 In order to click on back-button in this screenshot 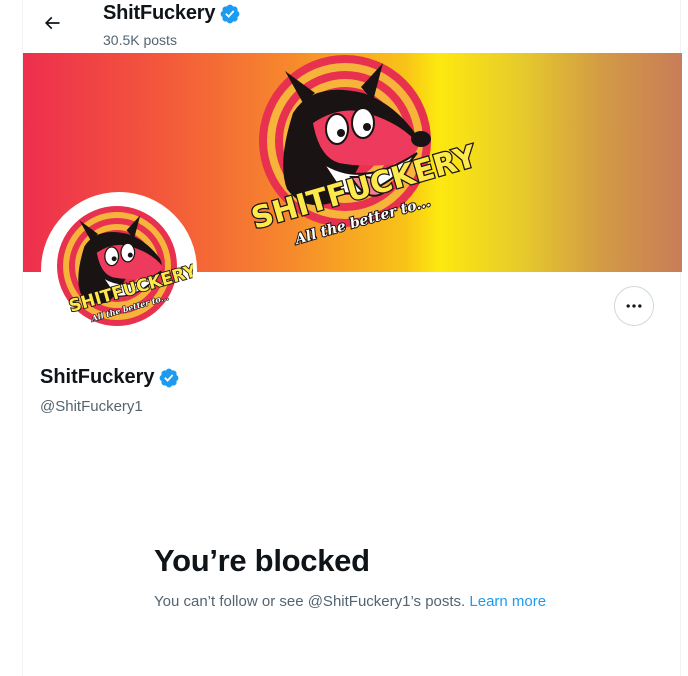, I will do `click(52, 23)`.